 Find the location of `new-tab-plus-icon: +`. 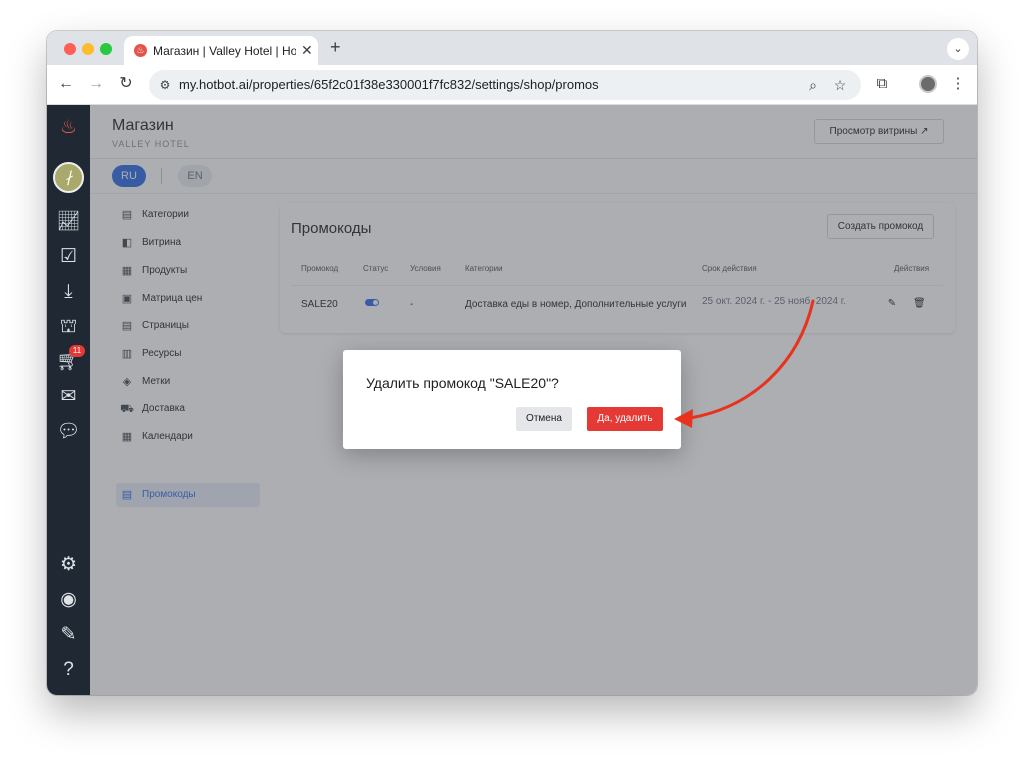

new-tab-plus-icon: + is located at coordinates (335, 47).